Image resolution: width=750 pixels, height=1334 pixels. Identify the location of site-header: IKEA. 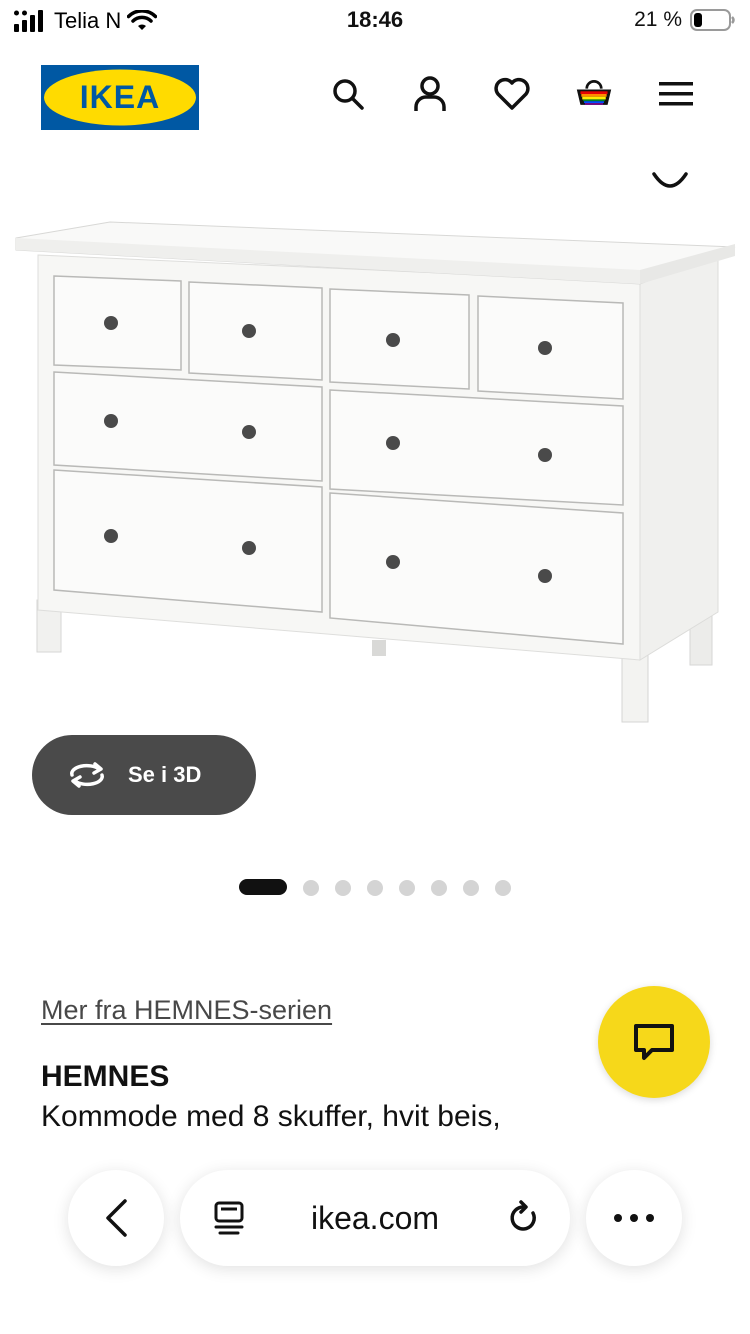
(375, 97).